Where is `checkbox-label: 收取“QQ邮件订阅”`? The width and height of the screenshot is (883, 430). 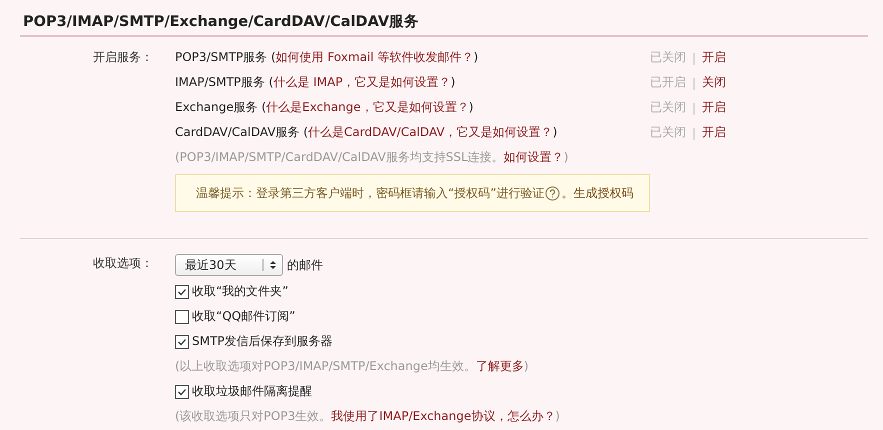
checkbox-label: 收取“QQ邮件订阅” is located at coordinates (244, 316).